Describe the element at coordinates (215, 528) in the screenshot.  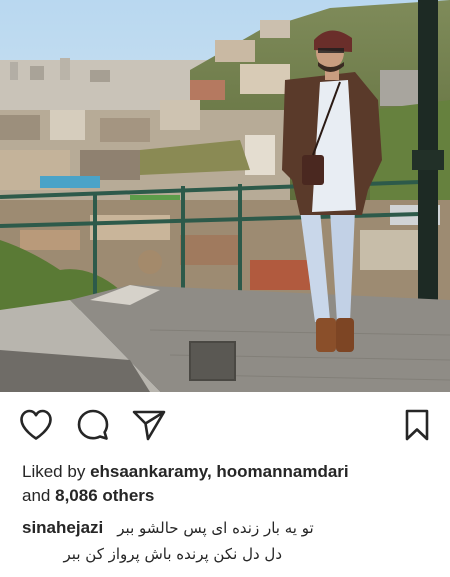
I see `caption-text-line-1: تو یه بار زنده ای پس حالشو ببر` at that location.